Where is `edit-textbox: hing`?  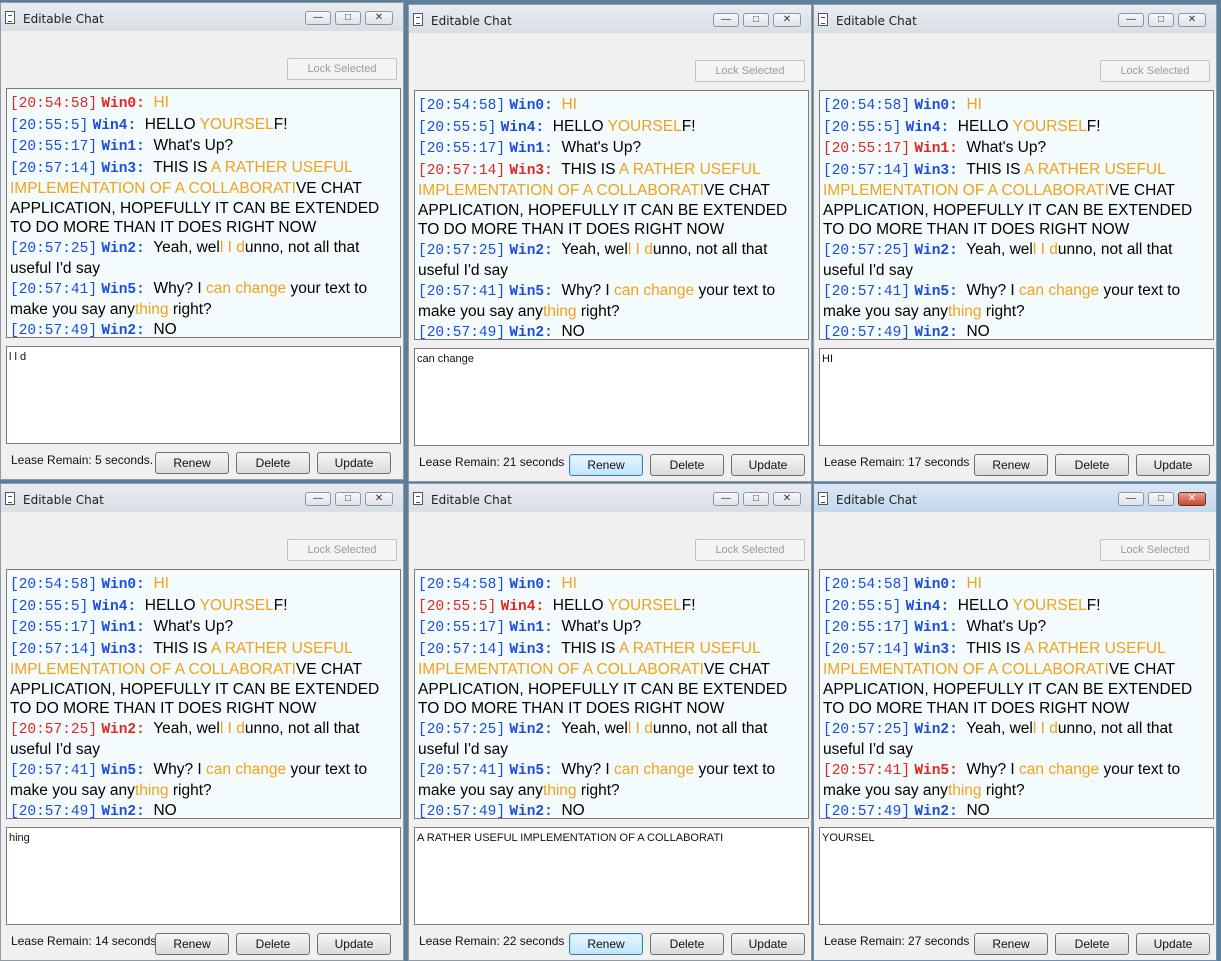 edit-textbox: hing is located at coordinates (203, 876).